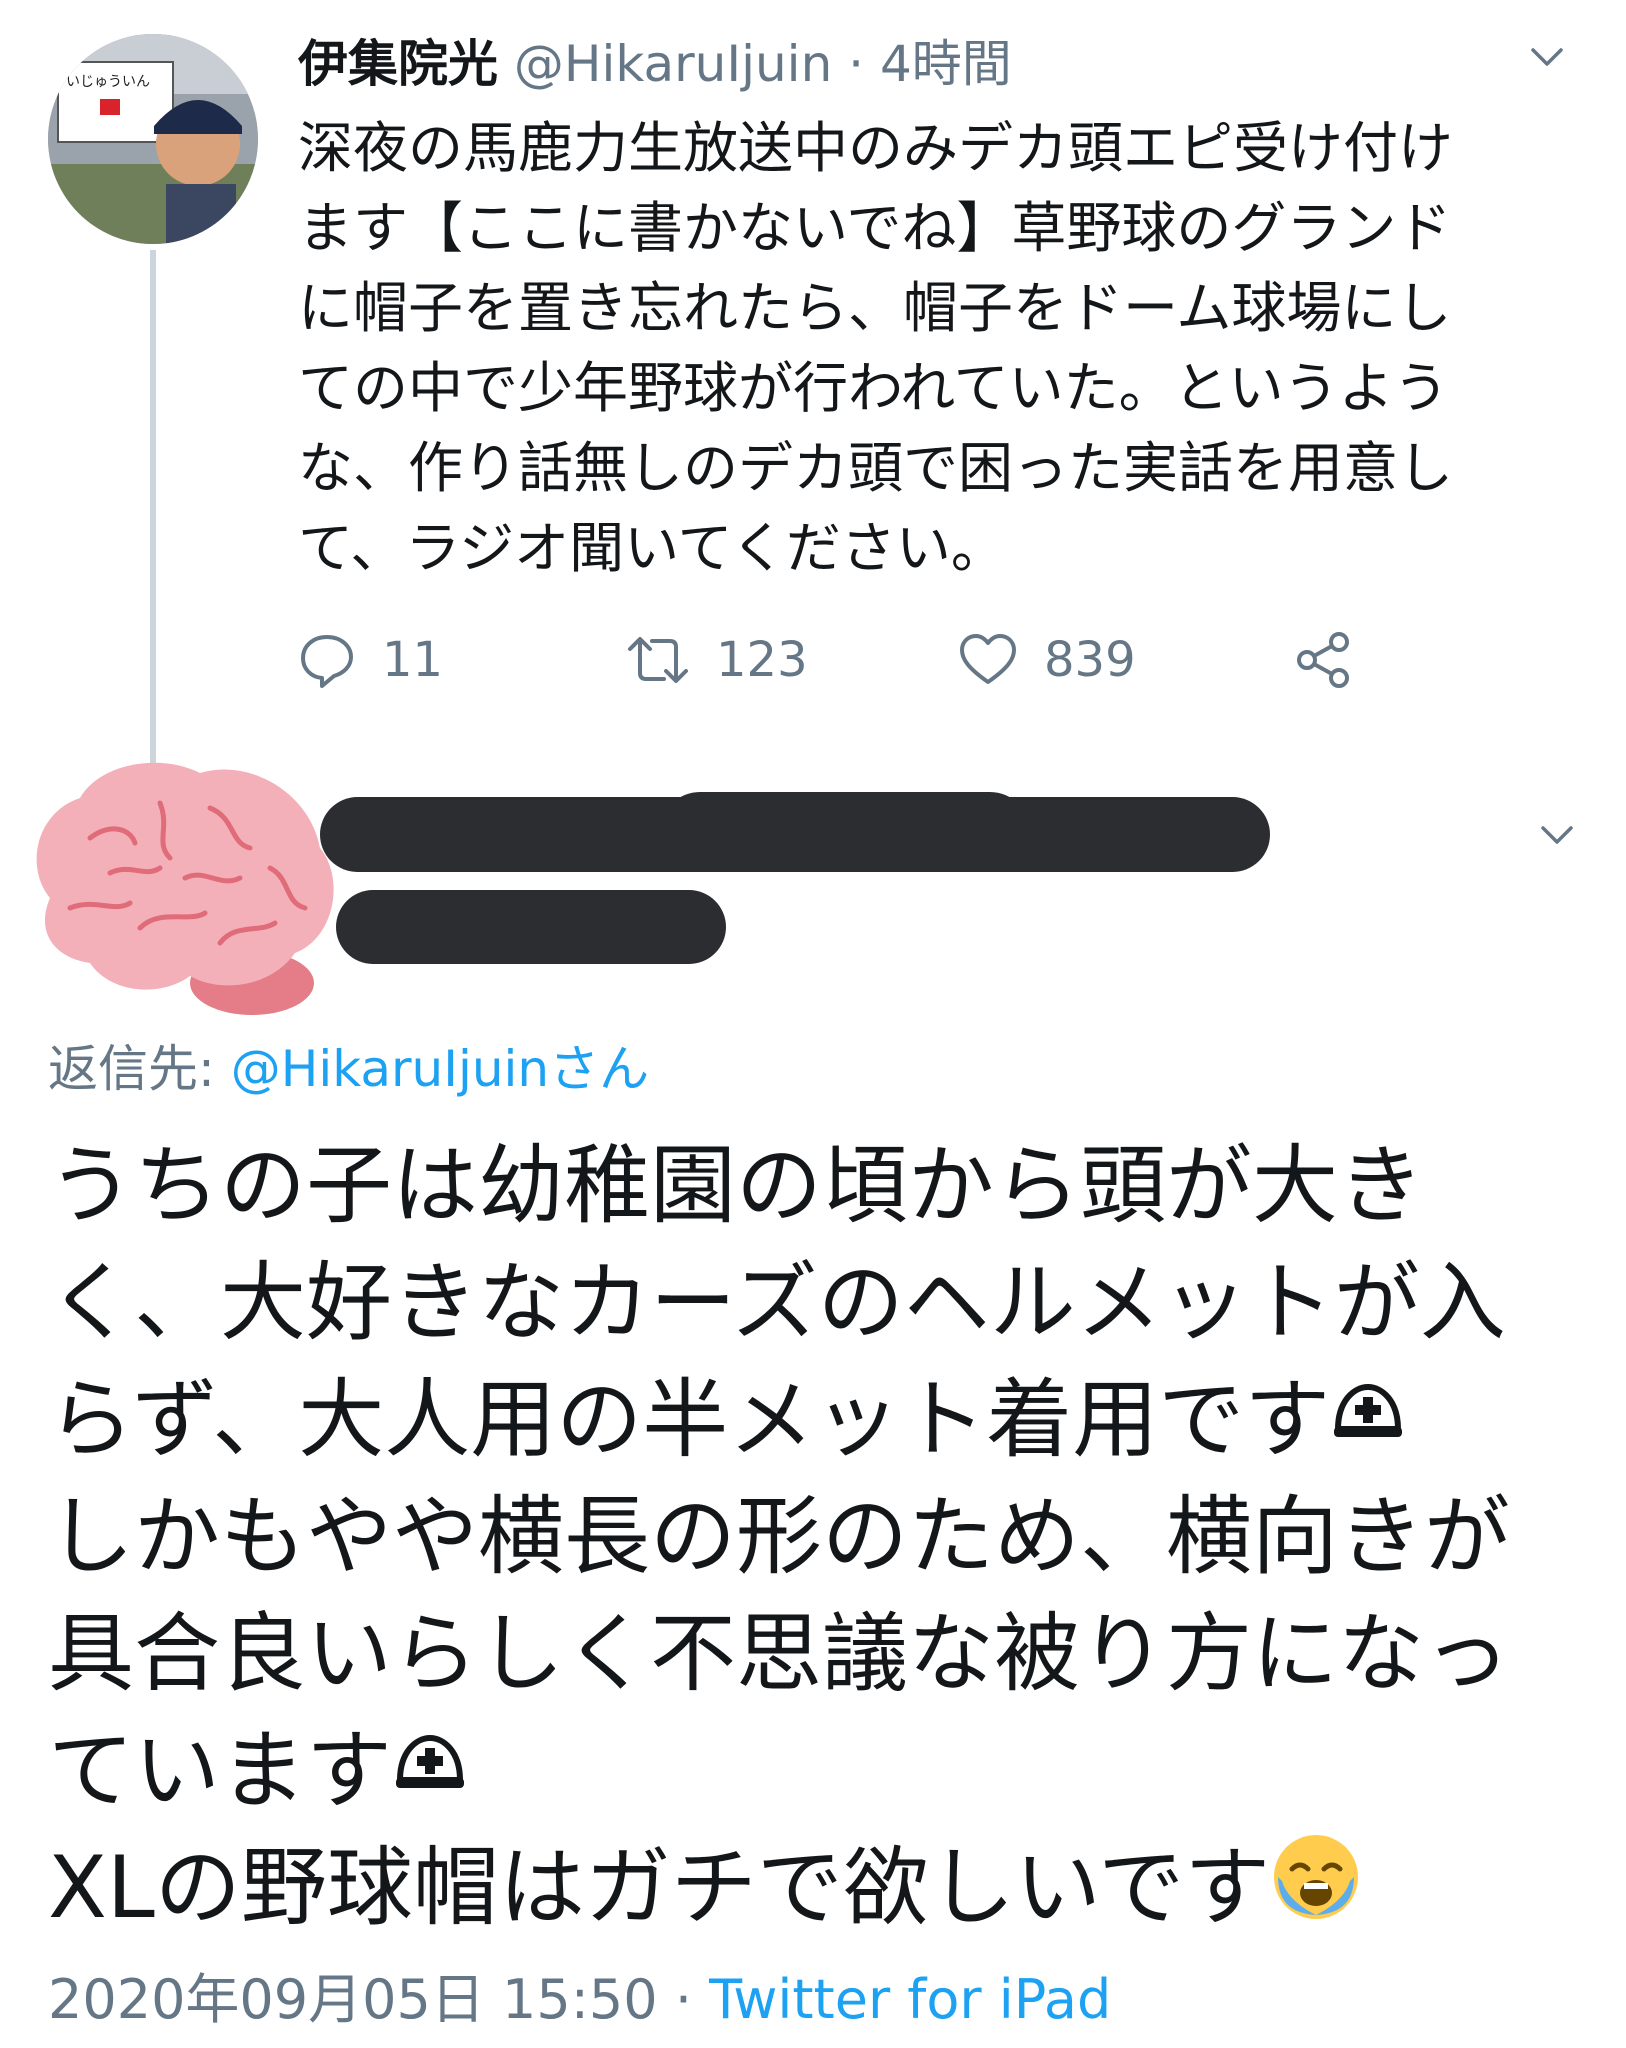 This screenshot has height=2048, width=1626. I want to click on reply-line: XLの野球帽はガチで欲しいです, so click(828, 1888).